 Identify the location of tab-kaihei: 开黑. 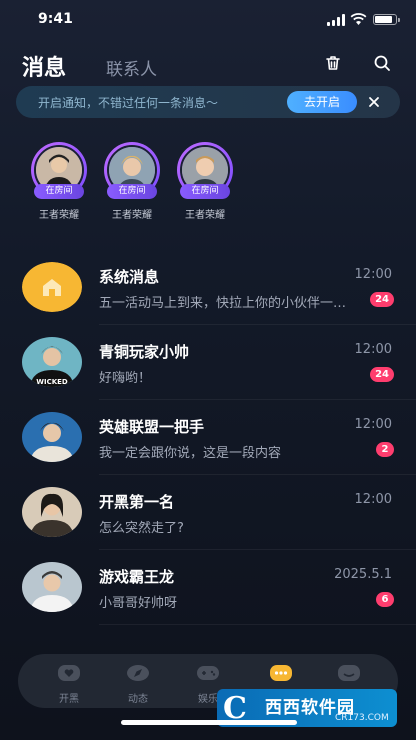
(69, 682).